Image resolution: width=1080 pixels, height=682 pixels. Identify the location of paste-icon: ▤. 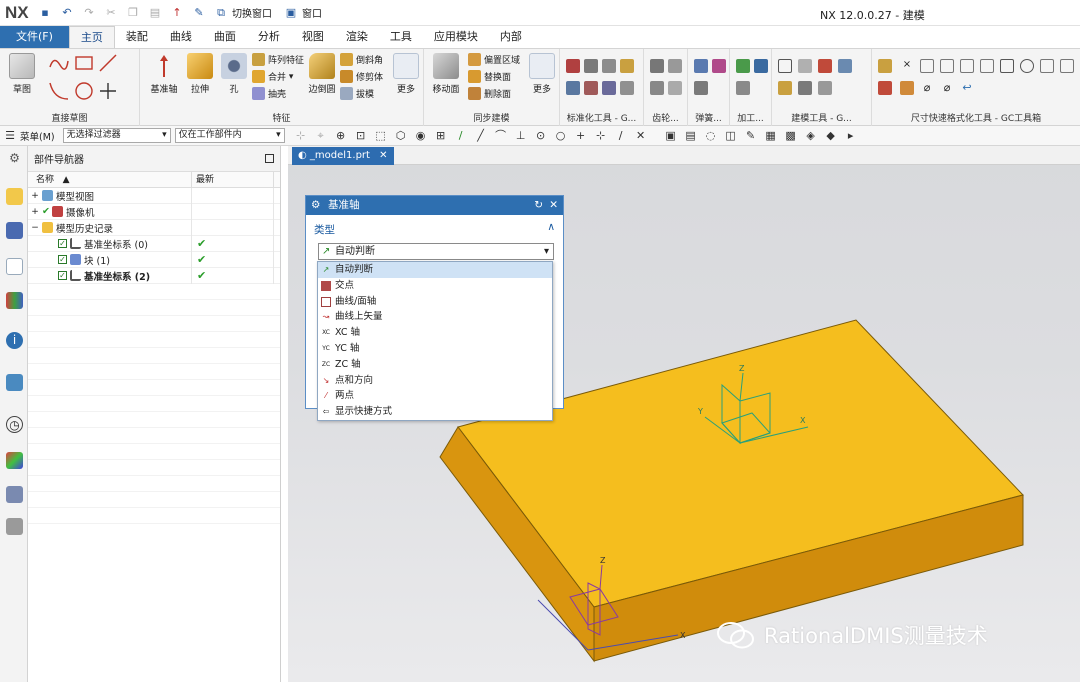
(155, 13).